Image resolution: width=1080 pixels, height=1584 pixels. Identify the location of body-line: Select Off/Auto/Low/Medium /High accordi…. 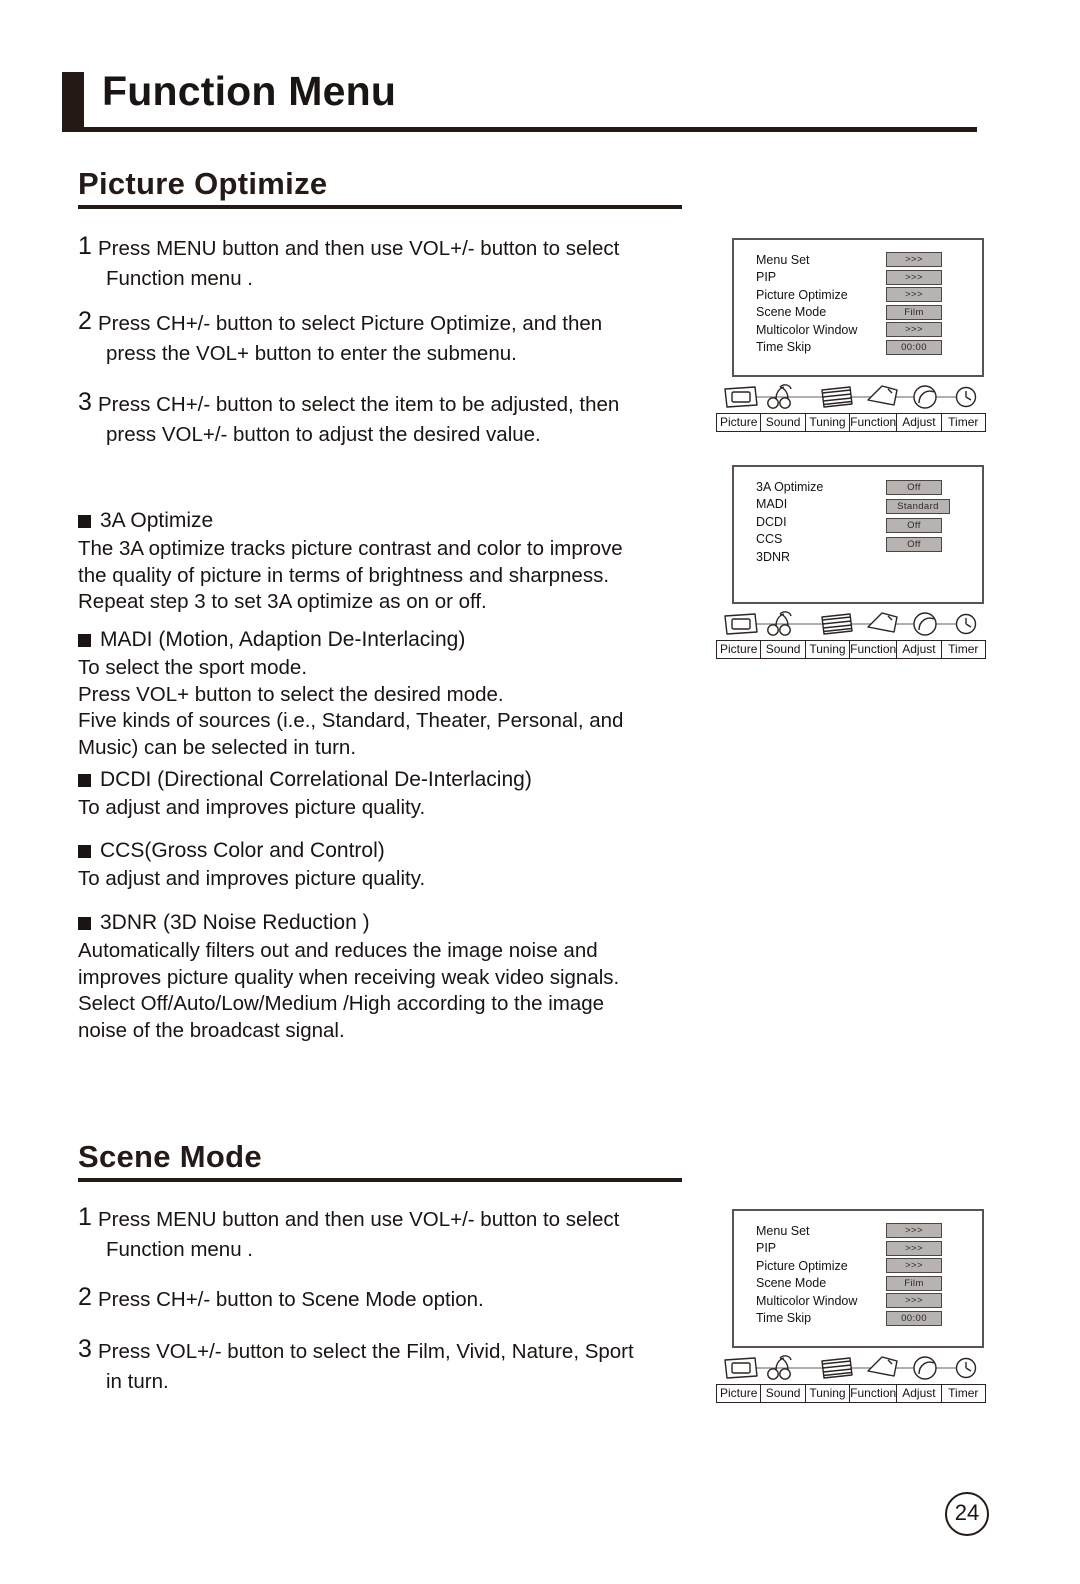
(341, 1003).